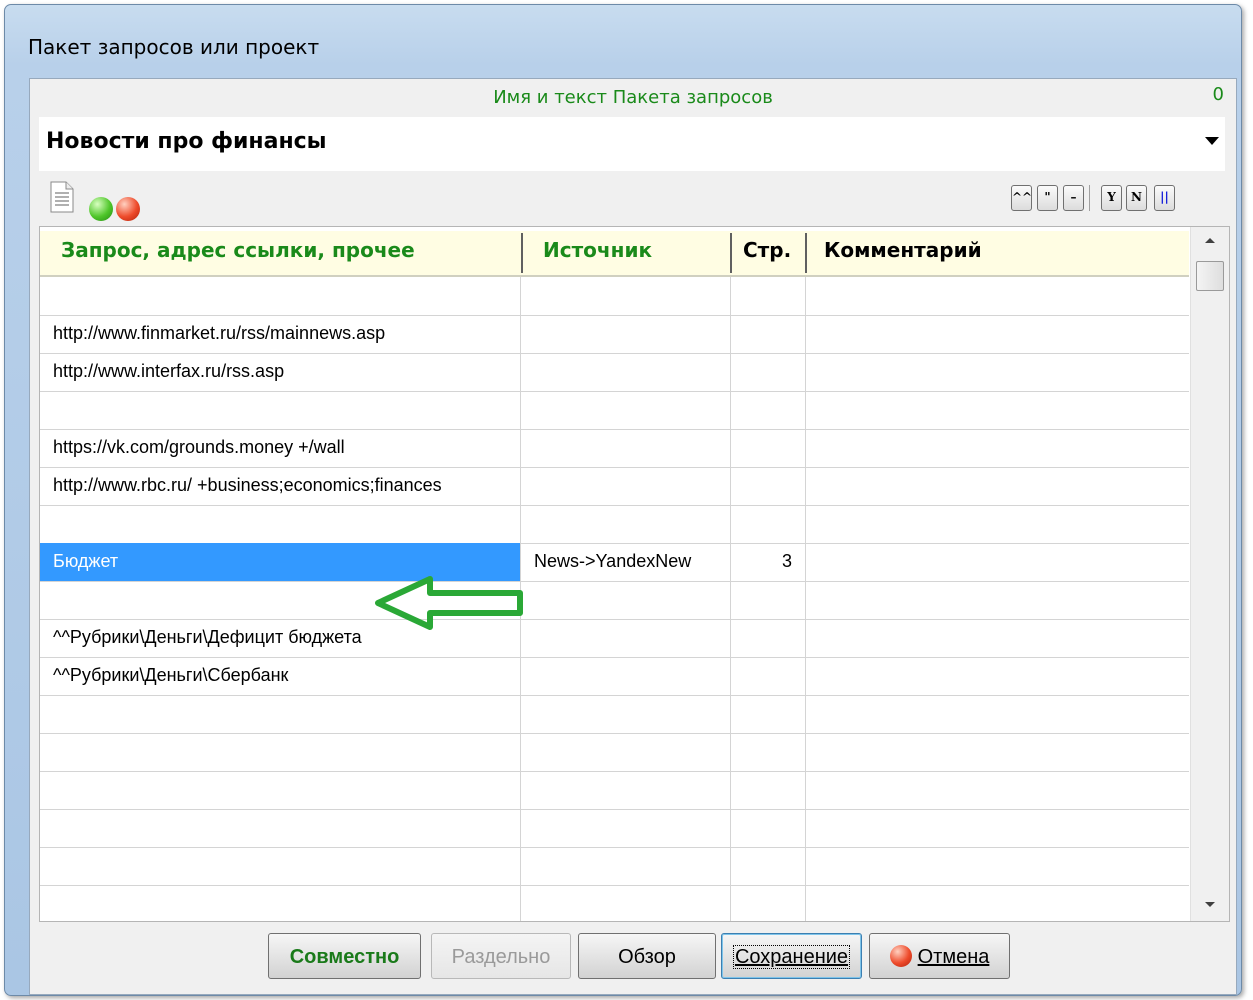 The height and width of the screenshot is (1000, 1253). I want to click on together-button: Совместно, so click(344, 956).